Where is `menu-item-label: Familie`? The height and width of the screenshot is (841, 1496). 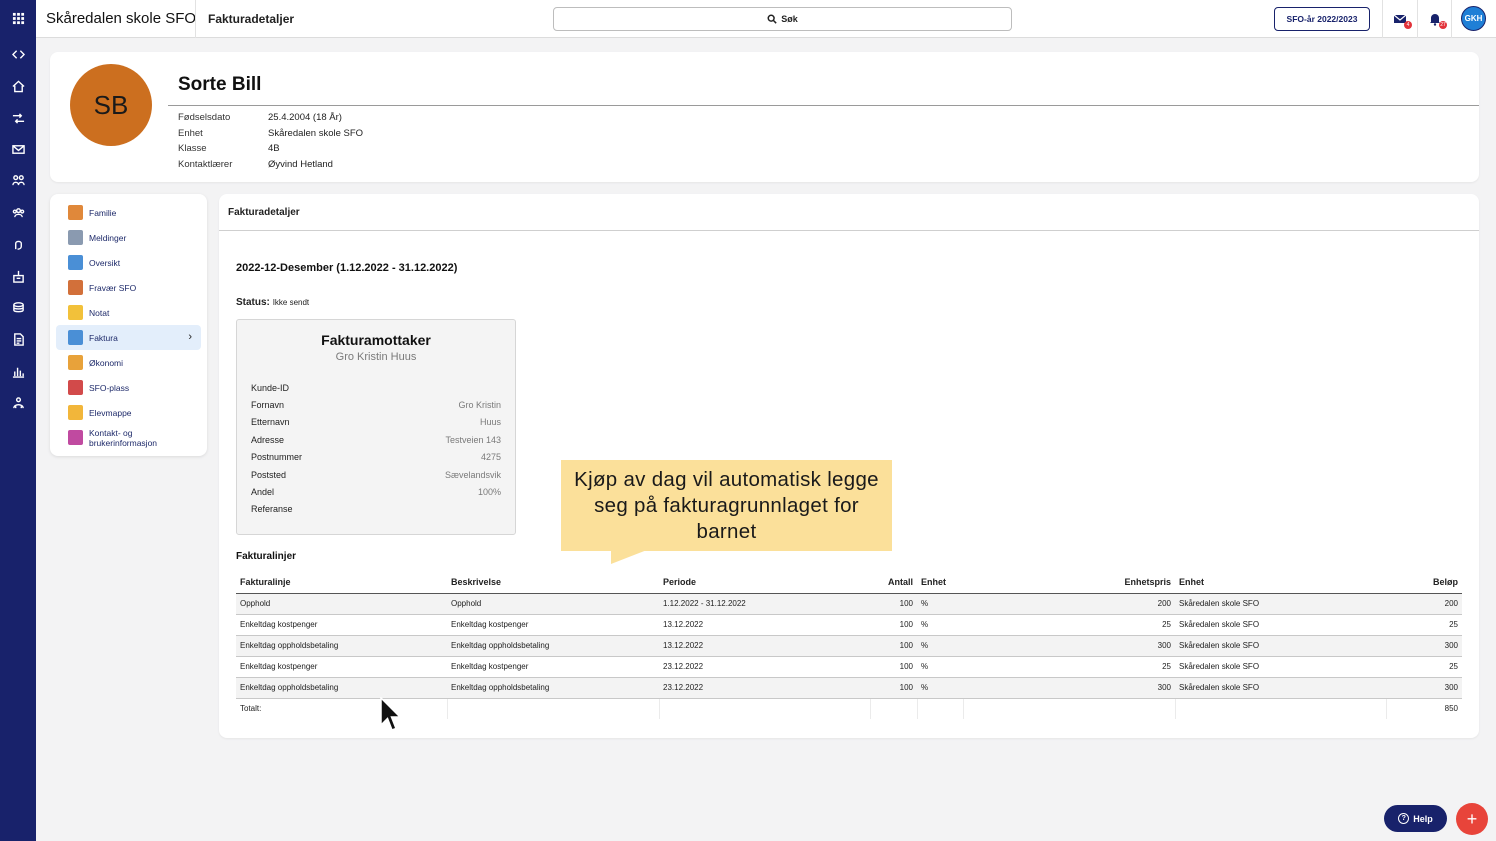
menu-item-label: Familie is located at coordinates (103, 212).